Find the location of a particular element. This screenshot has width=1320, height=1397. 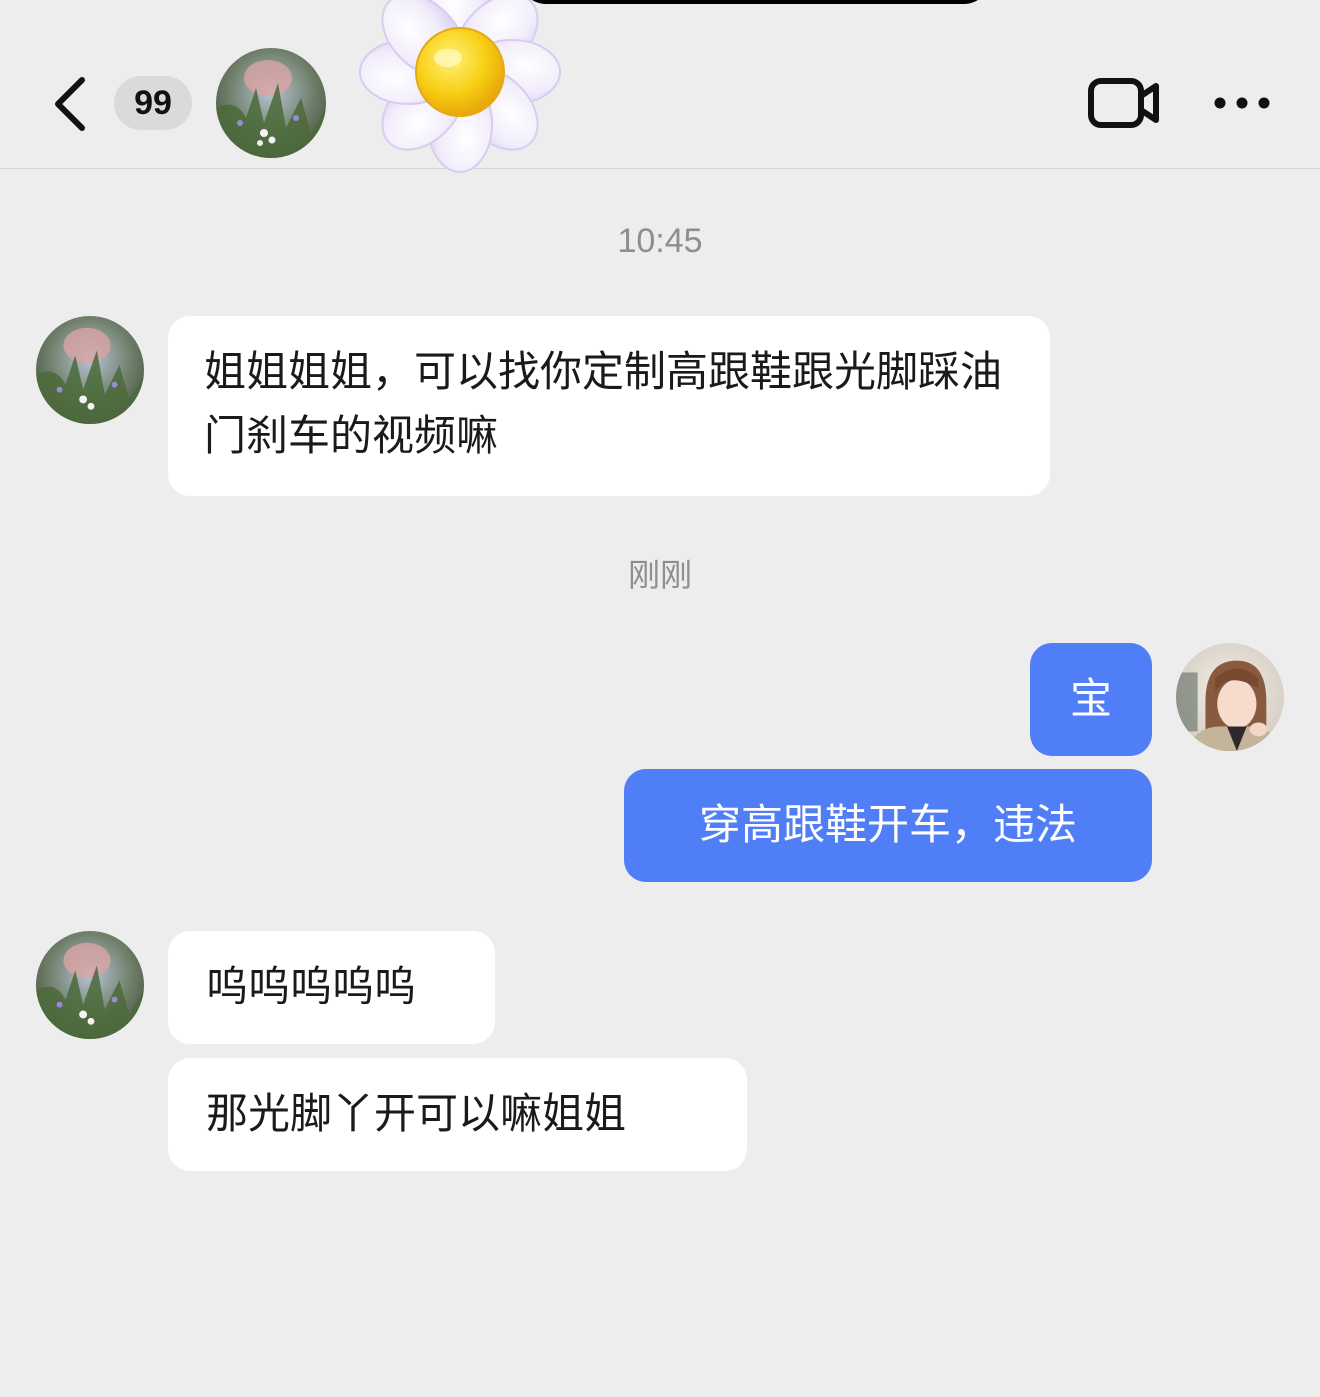

user-avatar is located at coordinates (1230, 697).